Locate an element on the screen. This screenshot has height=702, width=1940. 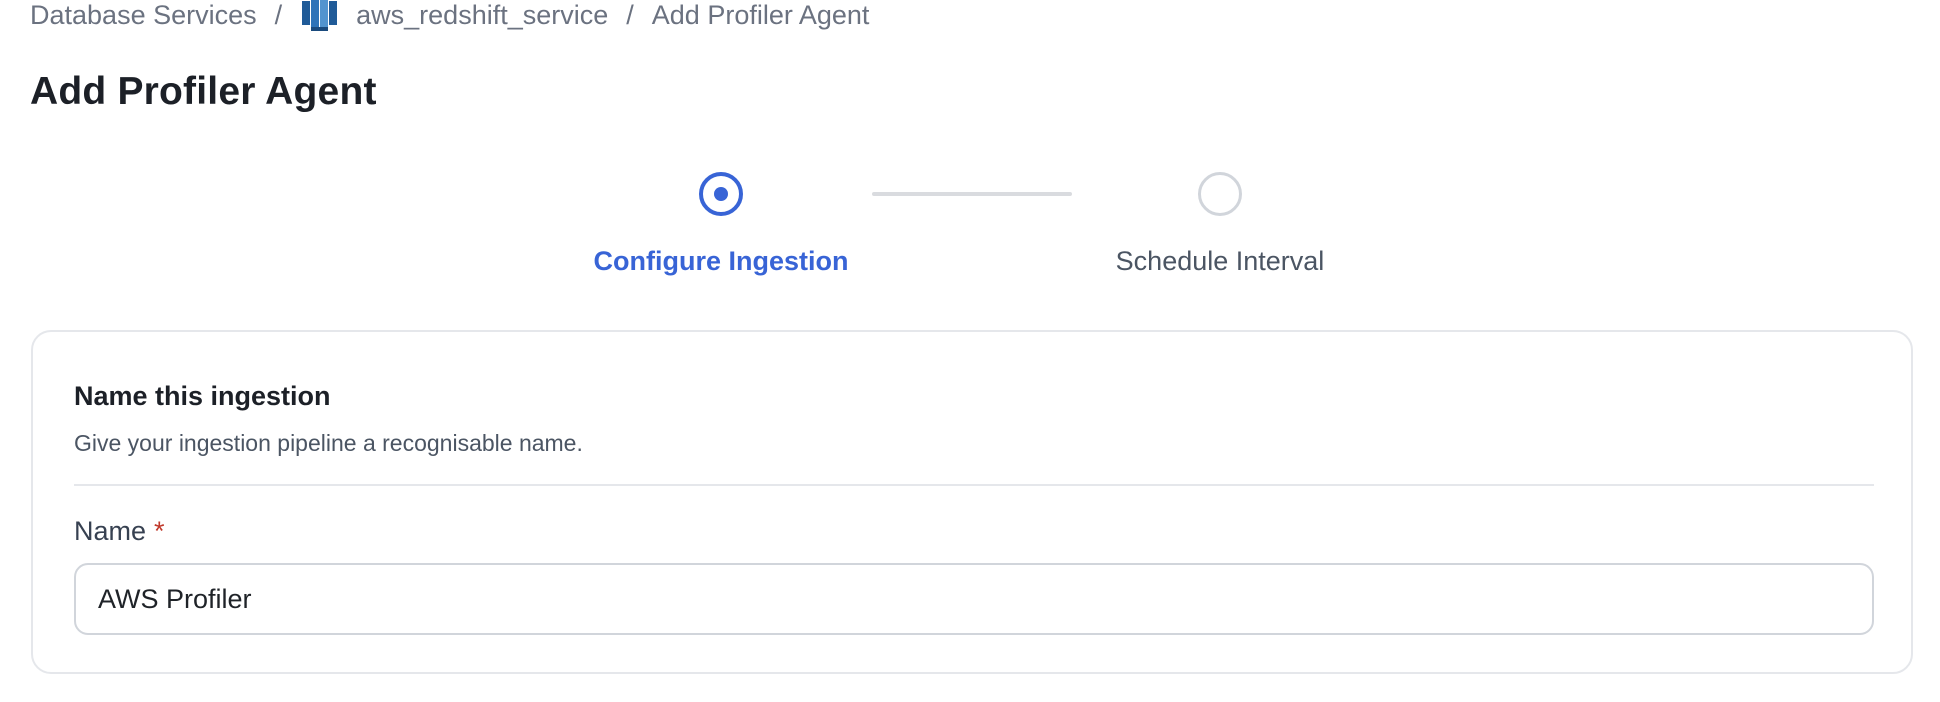
divider is located at coordinates (974, 485).